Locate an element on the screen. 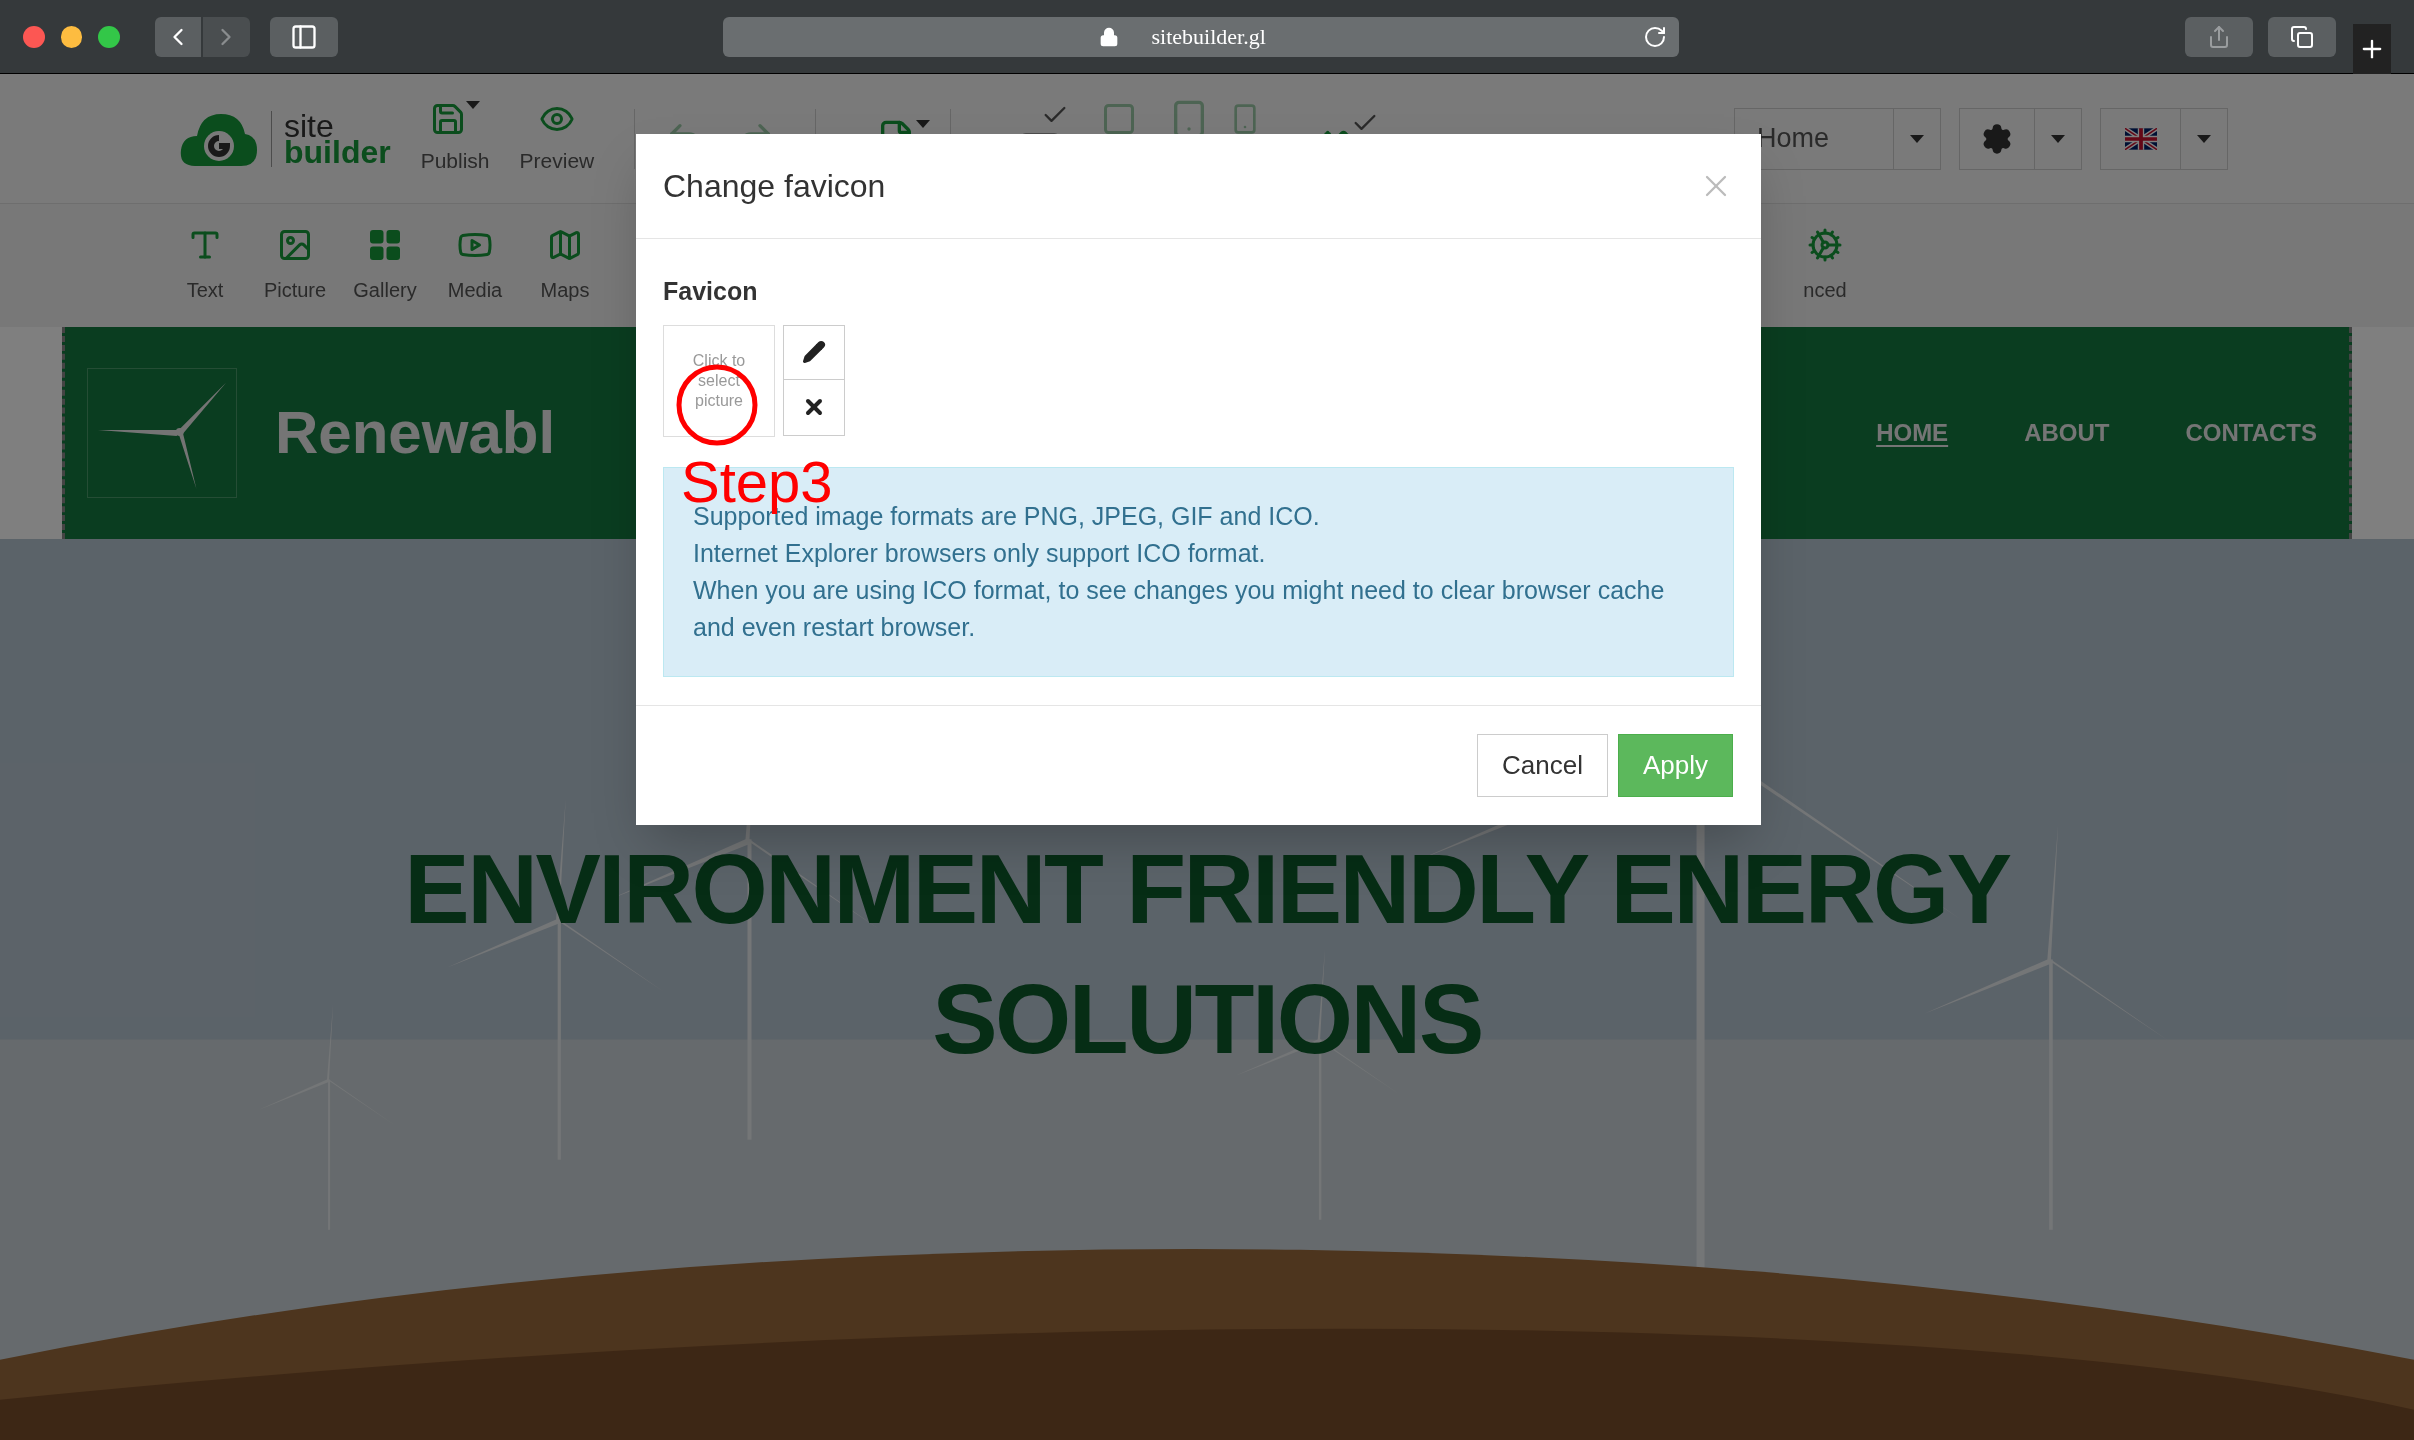  insert-tool-button: Media is located at coordinates (475, 265).